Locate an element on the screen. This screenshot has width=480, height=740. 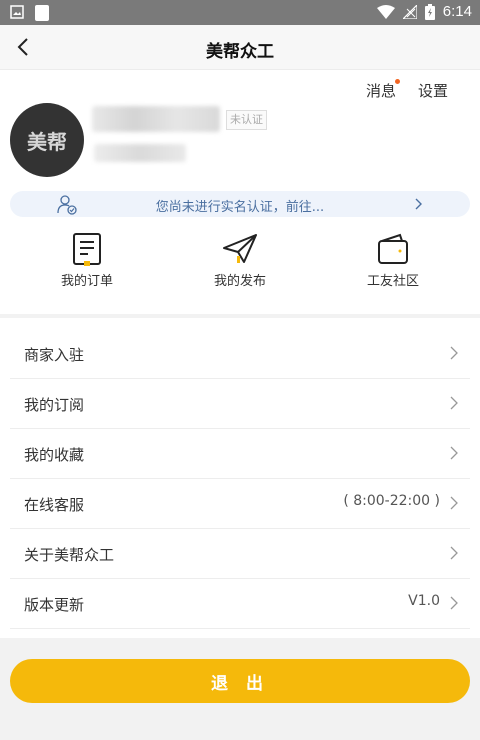
menu-item-subscriptions: 我的订阅 is located at coordinates (240, 403).